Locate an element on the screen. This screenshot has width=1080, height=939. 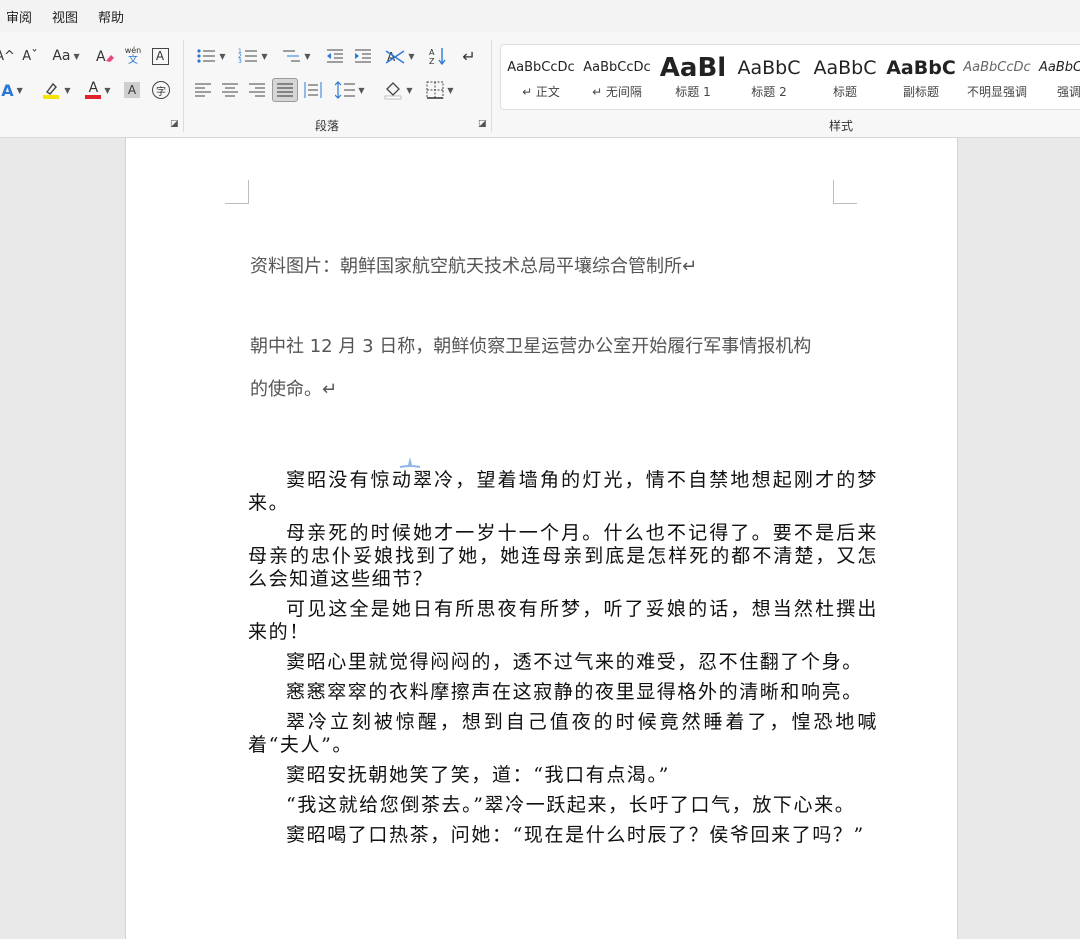
line-spacing-button: ▼ is located at coordinates (350, 90).